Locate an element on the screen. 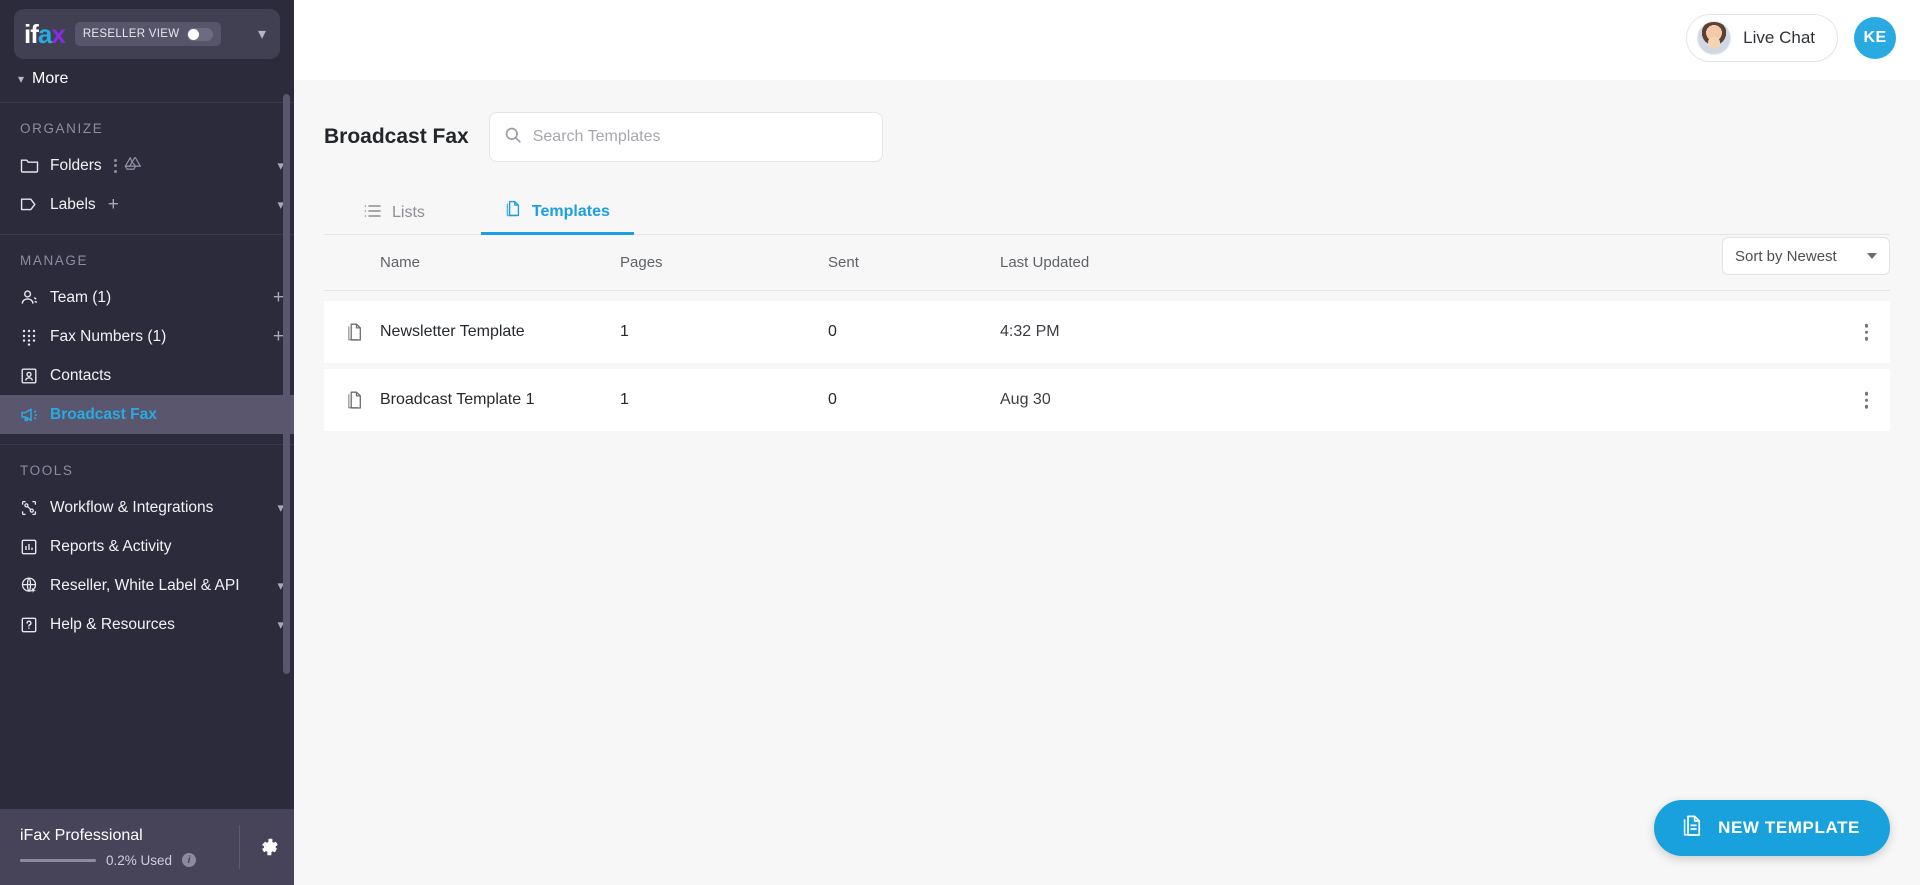 This screenshot has height=885, width=1920. sidebar-item-reports-activity: Reports & Activity is located at coordinates (147, 546).